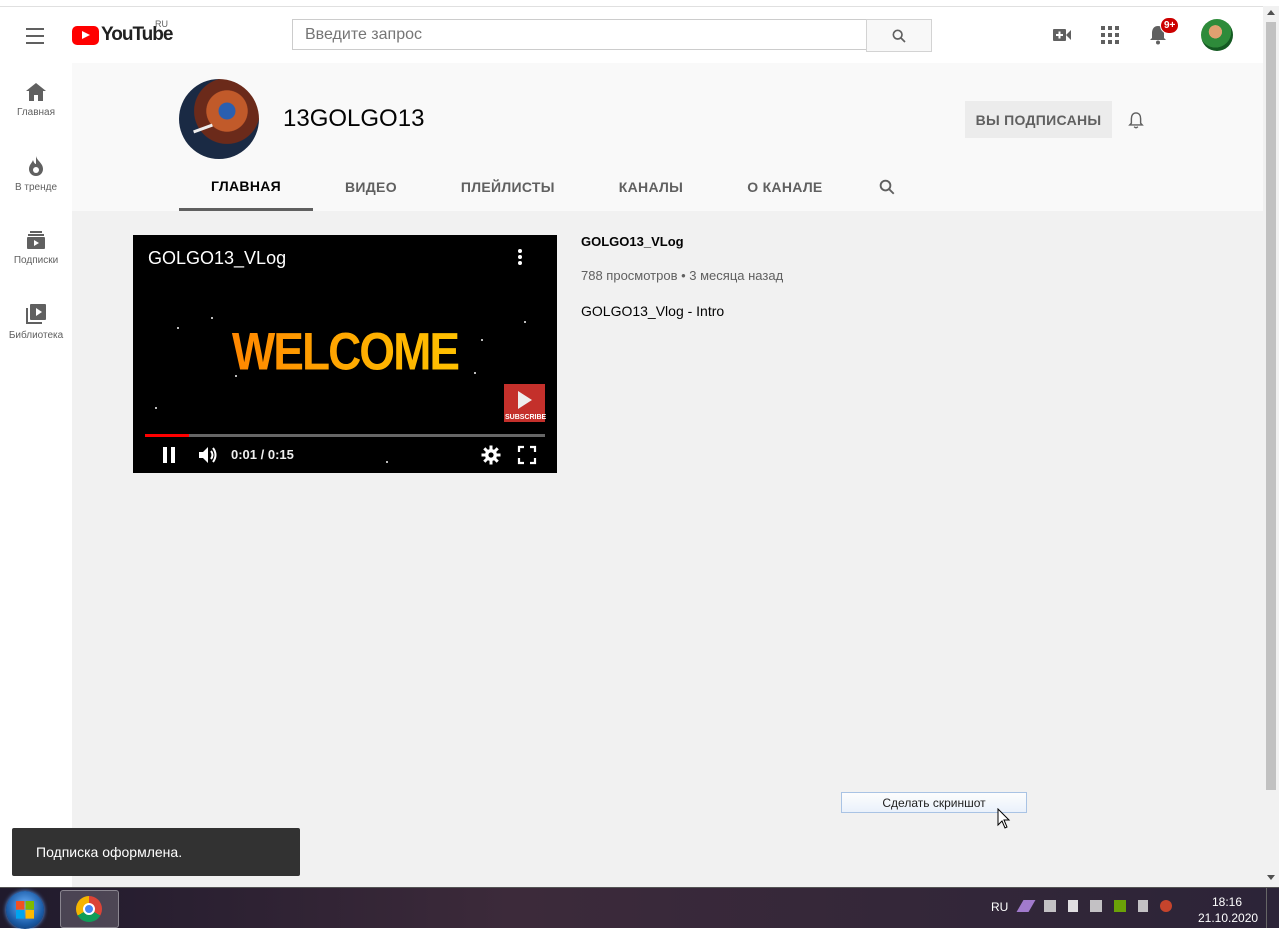 The image size is (1279, 929). Describe the element at coordinates (345, 435) in the screenshot. I see `progress-bar` at that location.